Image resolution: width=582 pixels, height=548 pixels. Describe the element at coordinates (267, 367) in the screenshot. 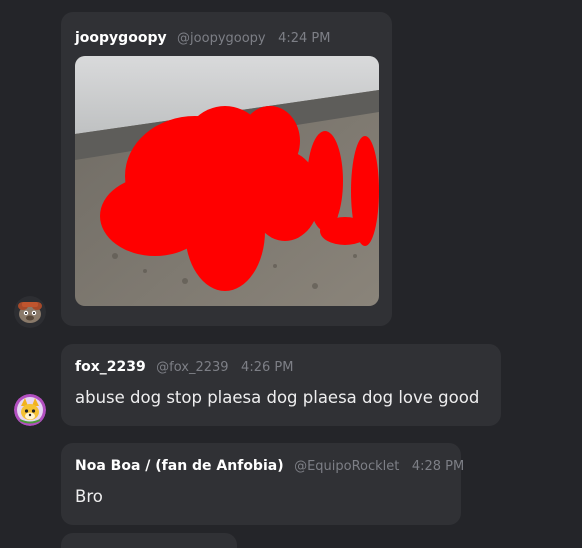

I see `timestamp: 4:26 PM` at that location.